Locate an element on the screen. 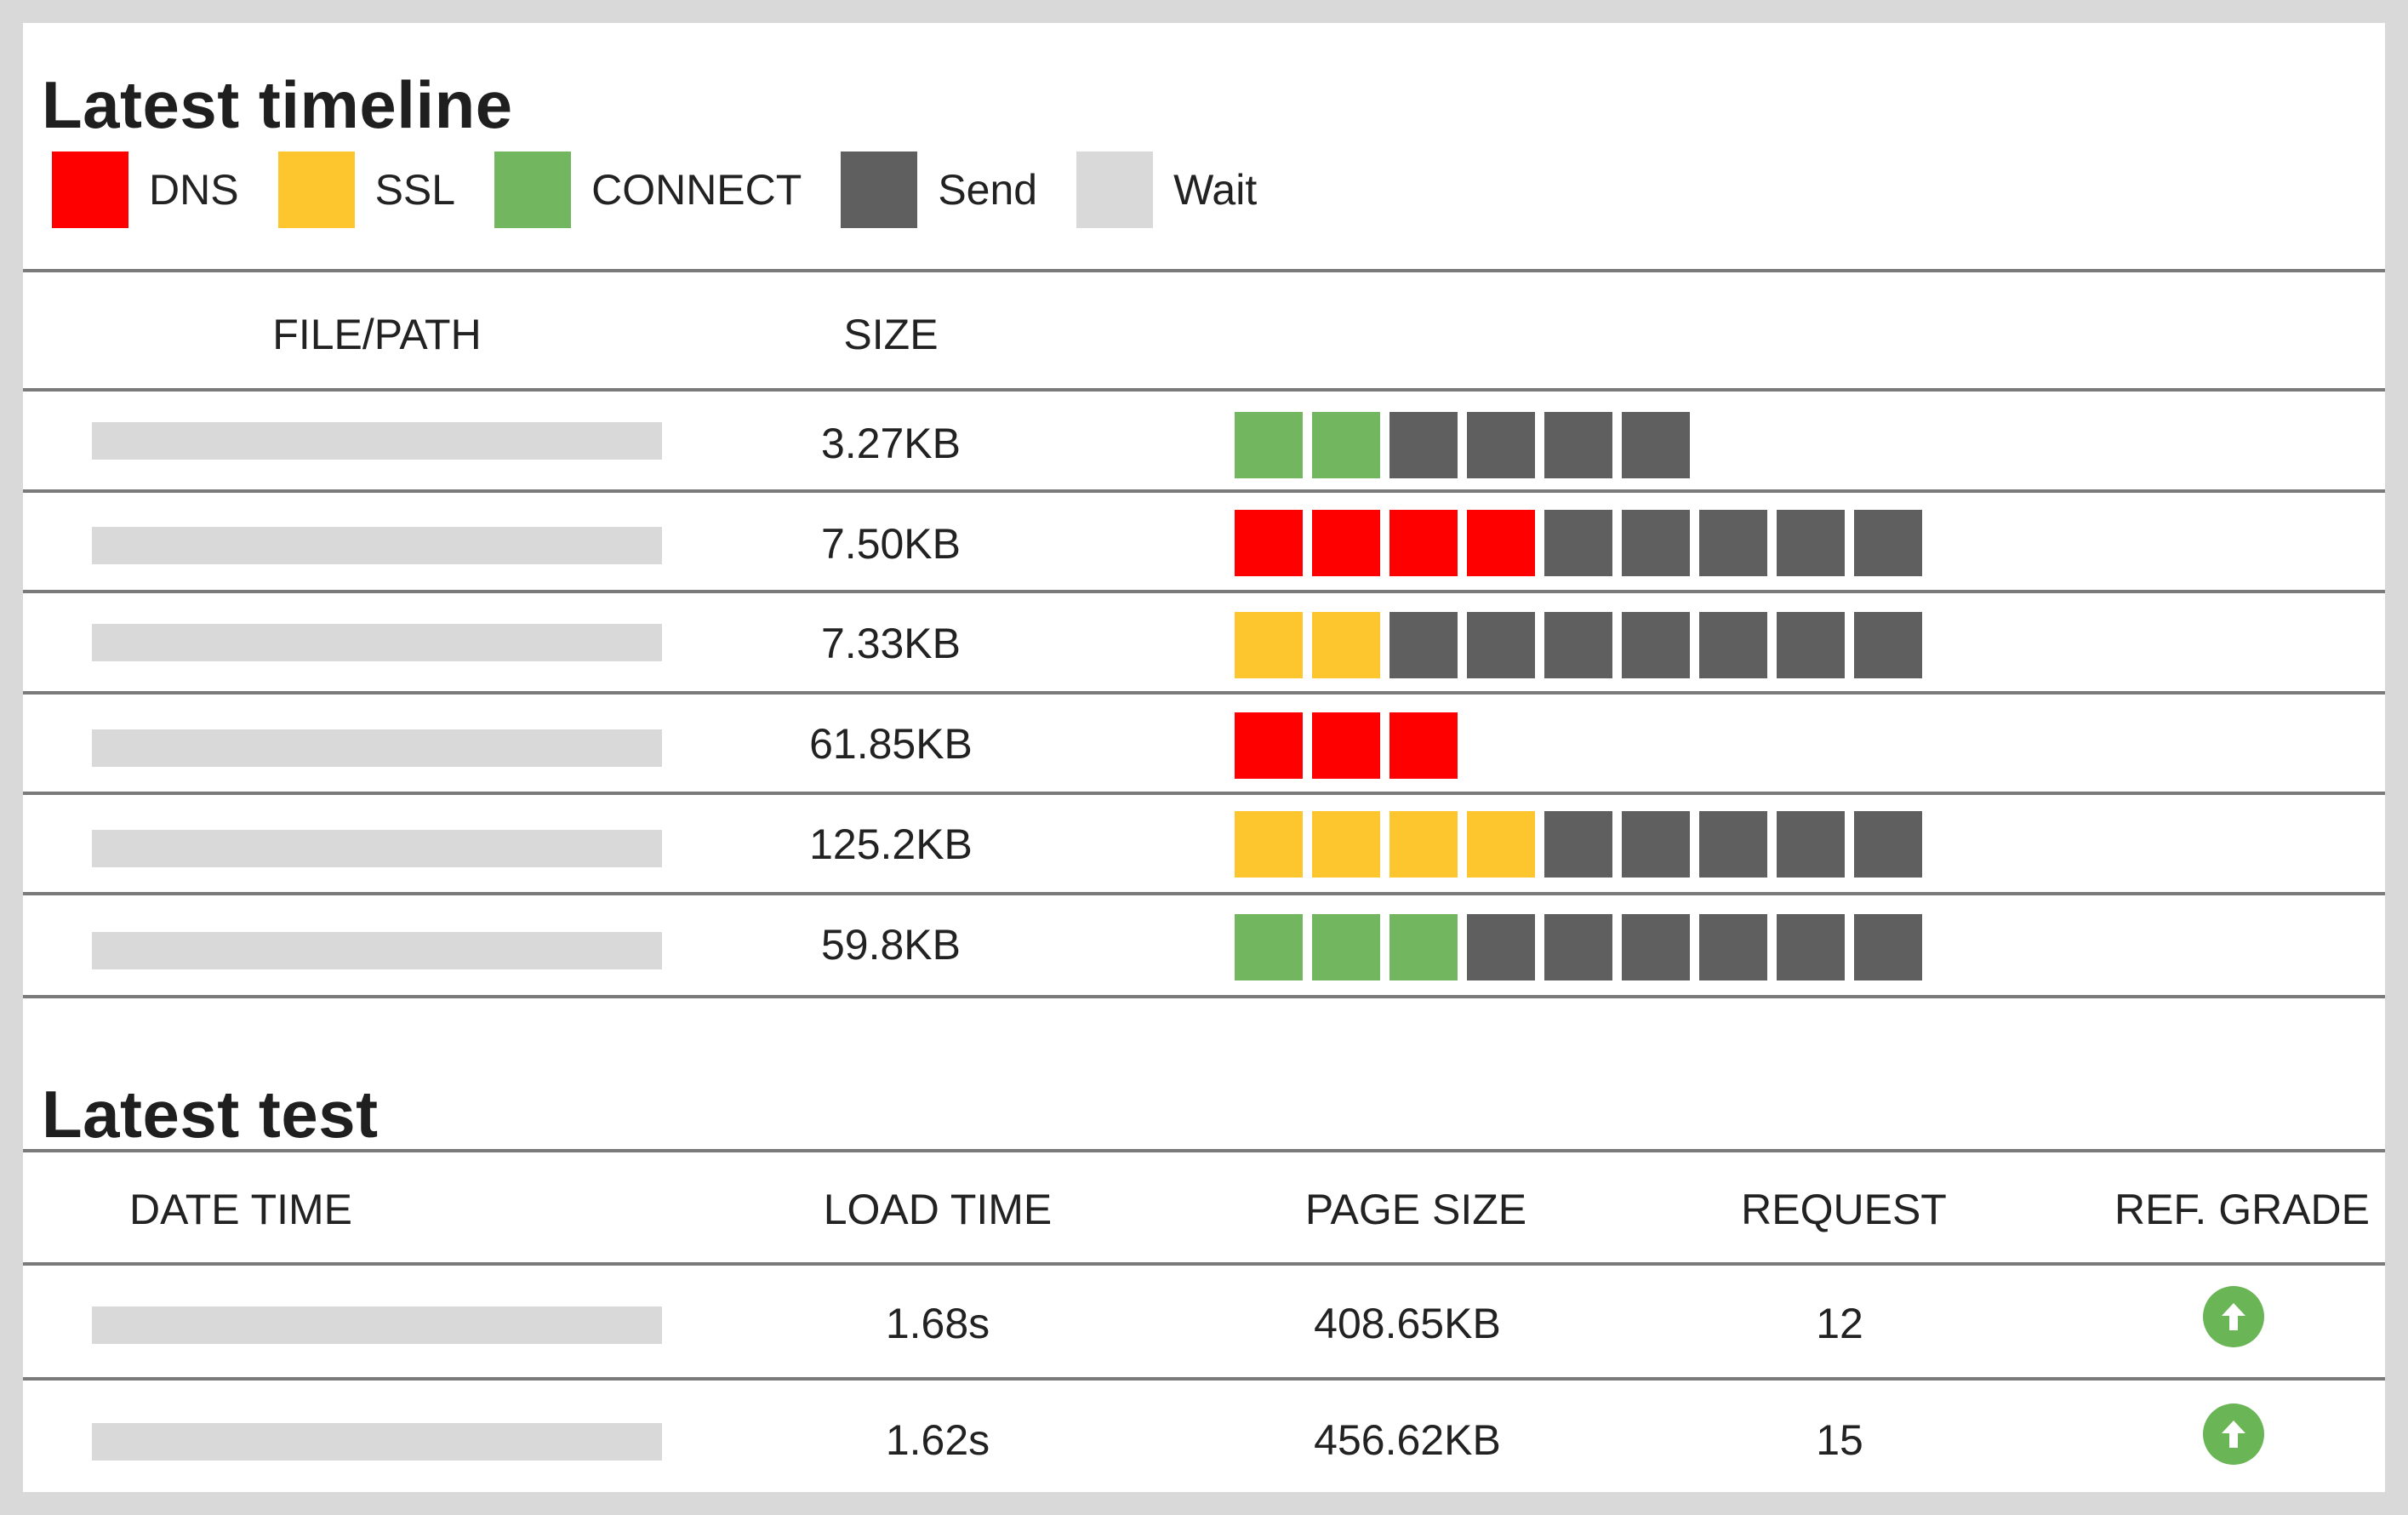 This screenshot has width=2408, height=1515. file-size: 3.27KB is located at coordinates (890, 444).